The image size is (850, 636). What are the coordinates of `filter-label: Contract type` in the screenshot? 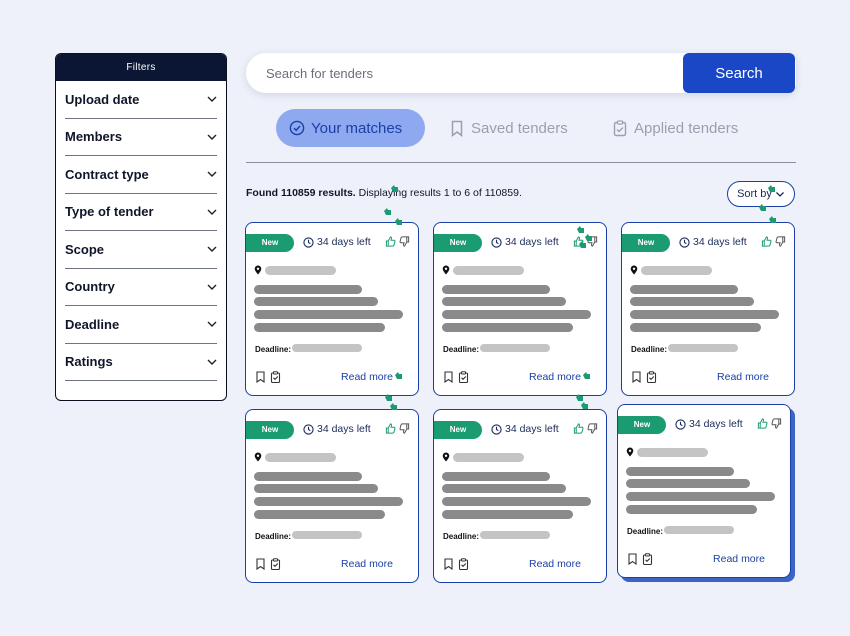 It's located at (107, 174).